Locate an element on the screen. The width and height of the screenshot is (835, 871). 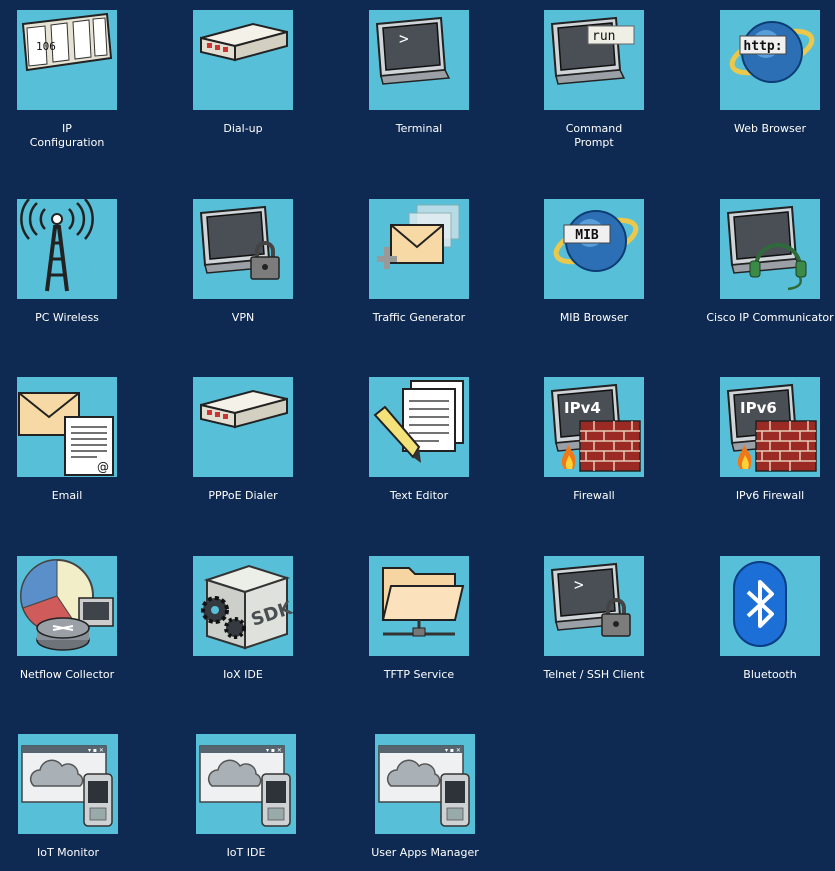
app-label: PC Wireless is located at coordinates (68, 318).